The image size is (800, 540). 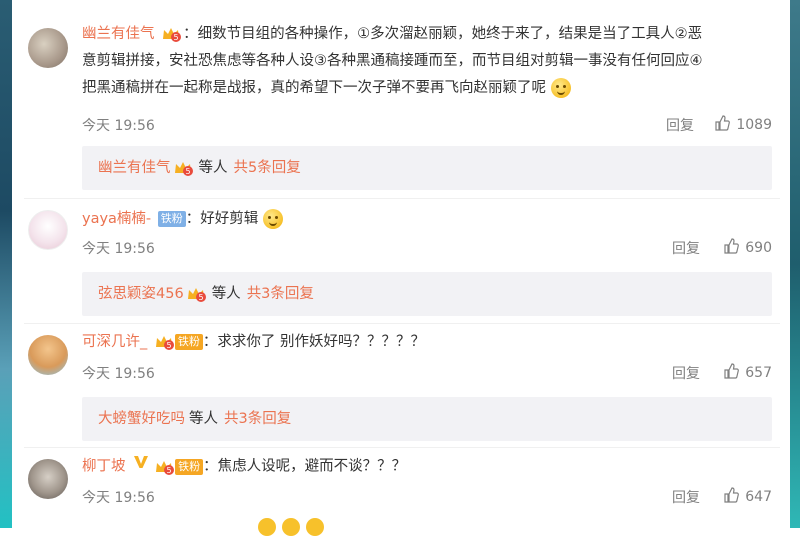 What do you see at coordinates (431, 125) in the screenshot?
I see `comment-meta: 今天 19:56 回复 1089` at bounding box center [431, 125].